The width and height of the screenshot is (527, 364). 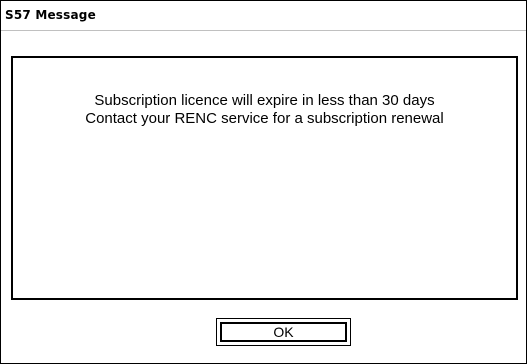 I want to click on dialog-title: S57 Message, so click(x=50, y=15).